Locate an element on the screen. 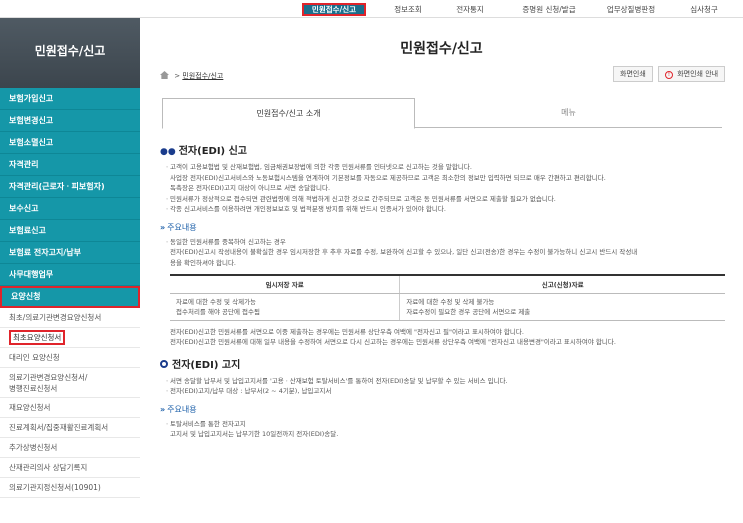 Image resolution: width=743 pixels, height=523 pixels. section-heading-edi-report: ●● 전자(EDI) 신고 is located at coordinates (447, 149).